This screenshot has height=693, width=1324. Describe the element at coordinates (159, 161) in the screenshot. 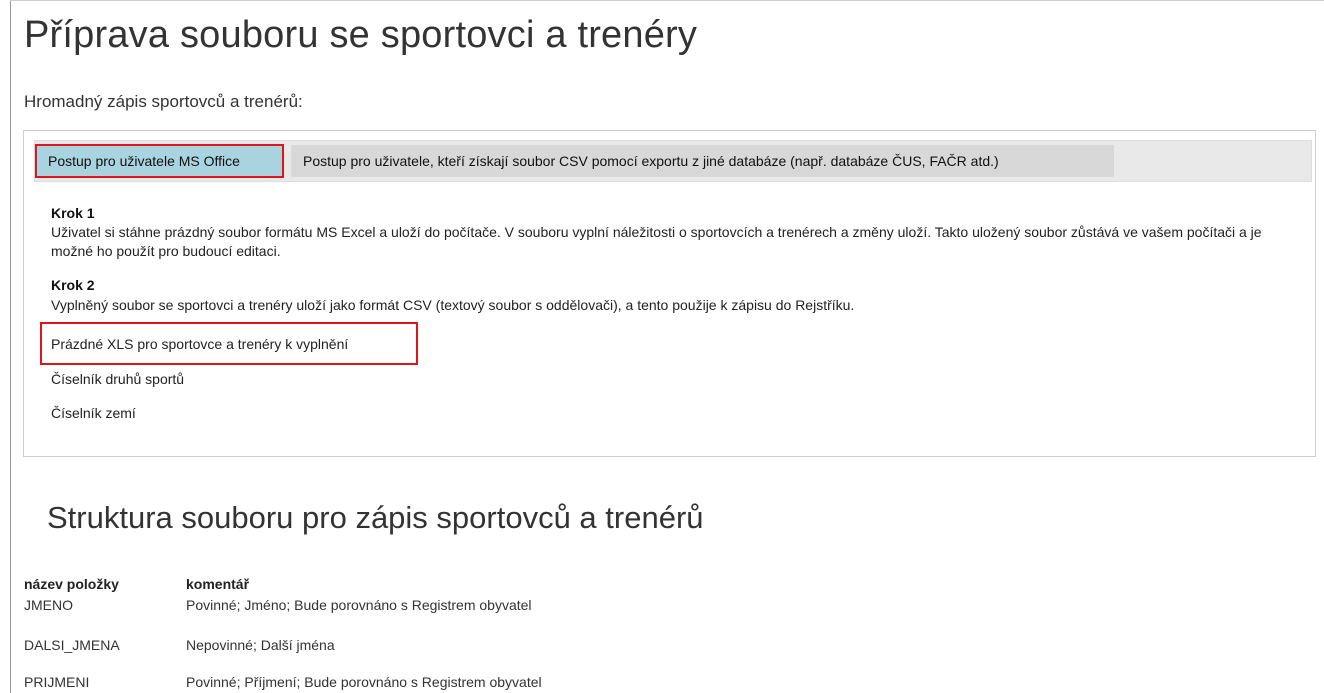

I see `tab-ms-office: Postup pro uživatele MS Office` at that location.